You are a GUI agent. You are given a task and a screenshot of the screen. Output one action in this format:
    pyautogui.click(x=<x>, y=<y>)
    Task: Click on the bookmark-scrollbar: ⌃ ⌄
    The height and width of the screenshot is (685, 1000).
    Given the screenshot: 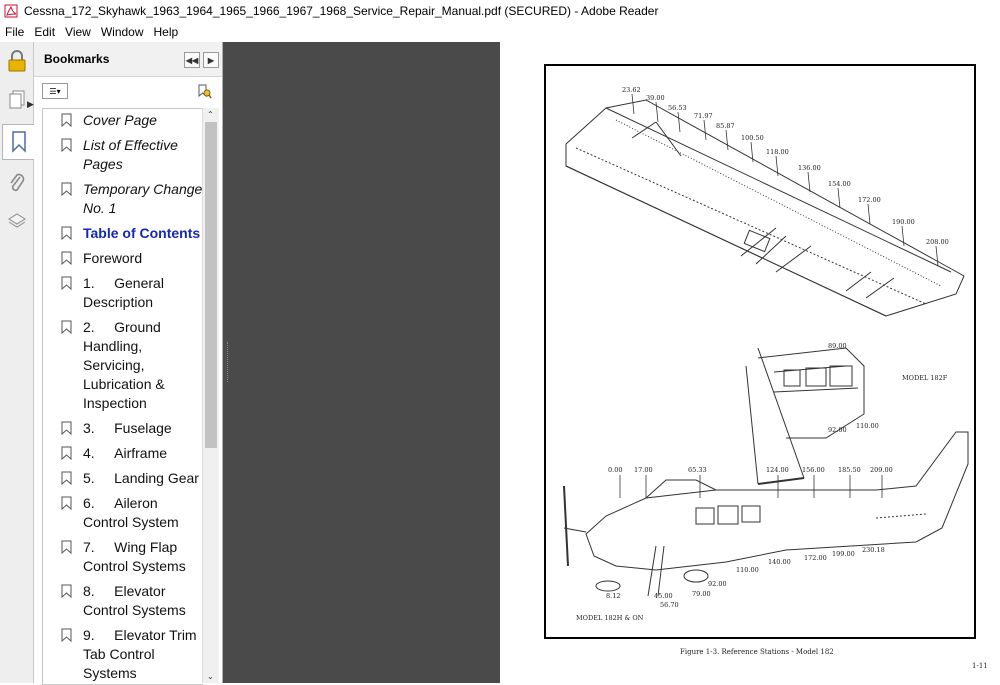 What is the action you would take?
    pyautogui.click(x=210, y=395)
    